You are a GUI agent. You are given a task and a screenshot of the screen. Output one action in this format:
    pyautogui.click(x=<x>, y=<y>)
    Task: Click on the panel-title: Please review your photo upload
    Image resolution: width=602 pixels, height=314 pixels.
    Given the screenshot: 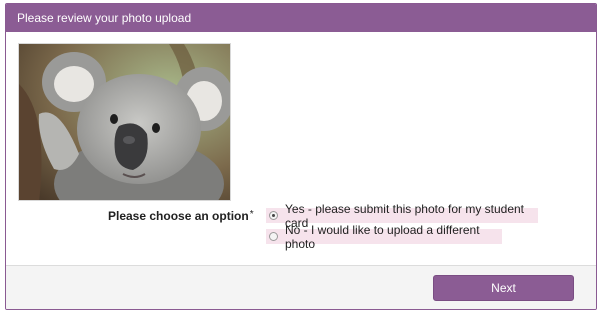 What is the action you would take?
    pyautogui.click(x=301, y=18)
    